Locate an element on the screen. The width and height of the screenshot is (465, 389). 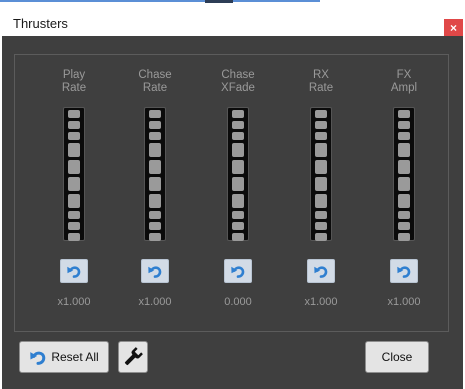
thruster-slider-play-rate is located at coordinates (74, 174).